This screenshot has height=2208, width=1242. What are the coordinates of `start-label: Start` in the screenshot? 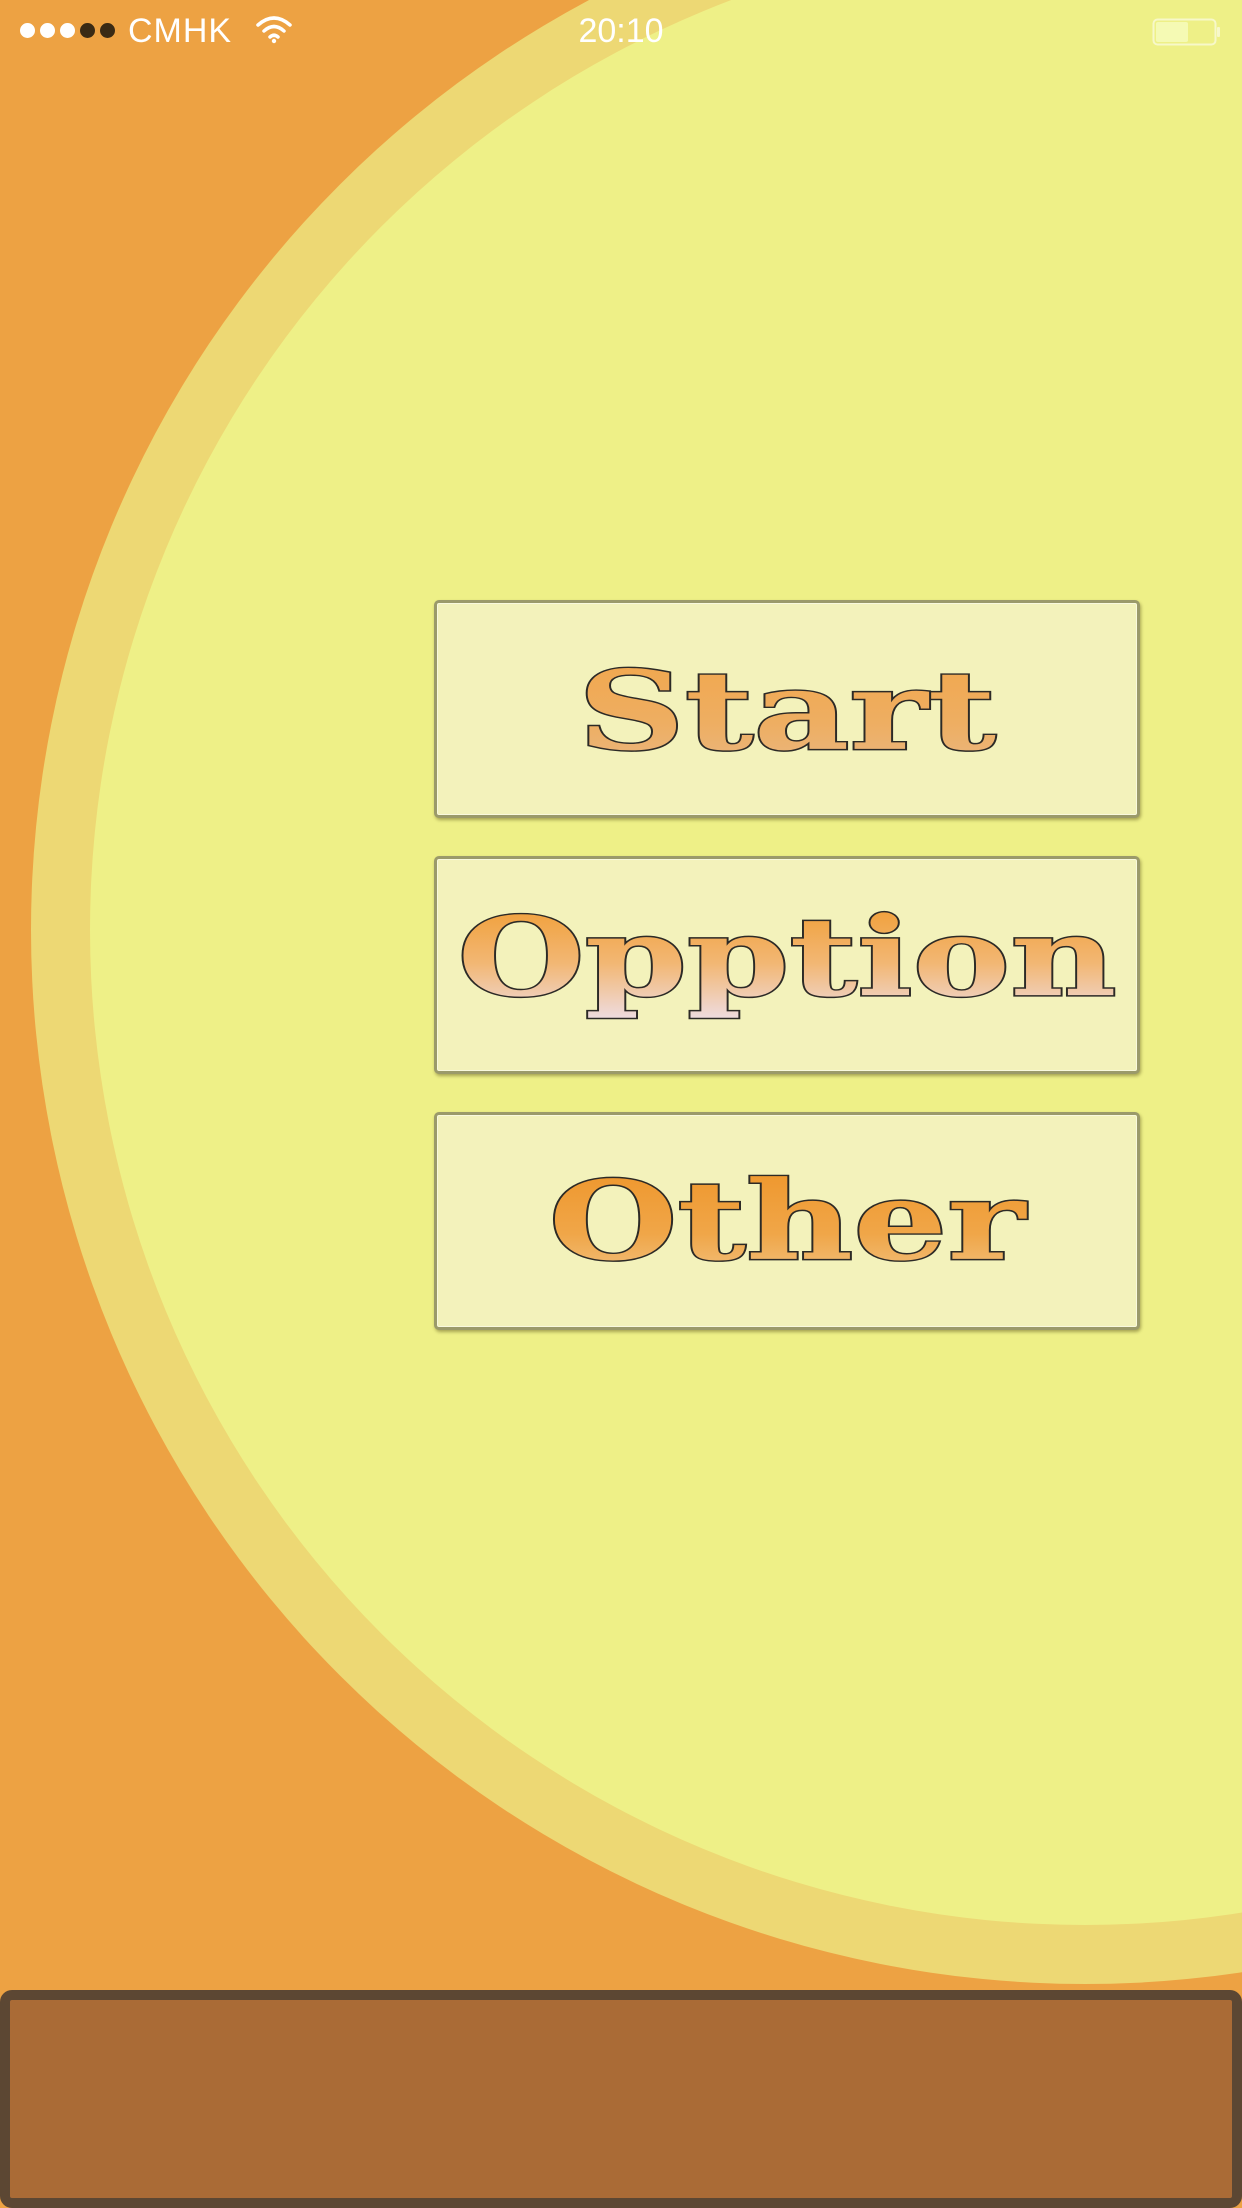 It's located at (787, 711).